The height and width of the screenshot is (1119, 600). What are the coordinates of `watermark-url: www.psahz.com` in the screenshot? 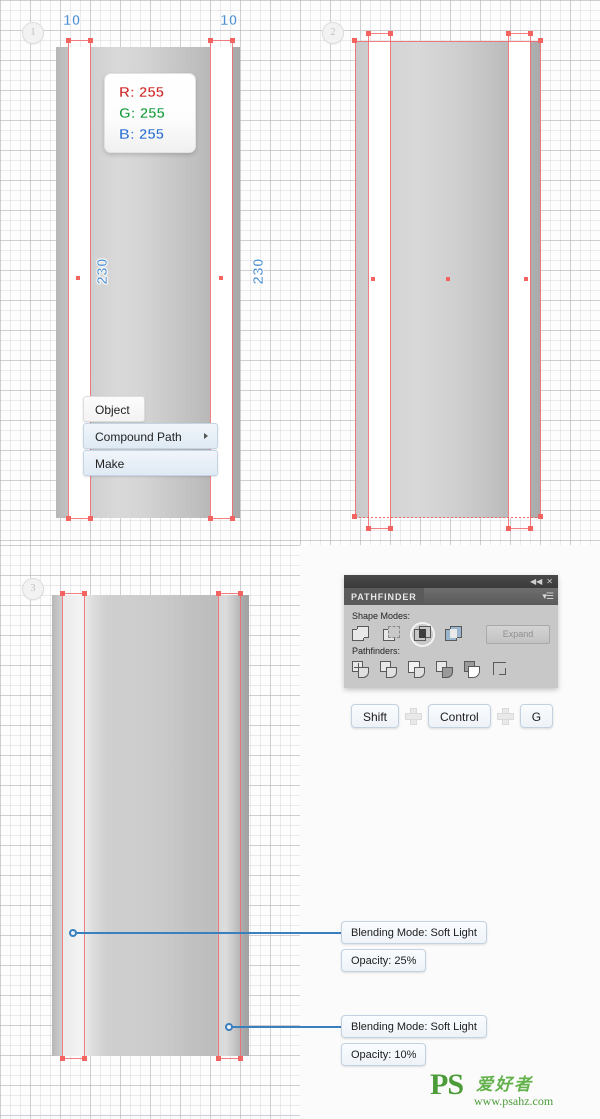 It's located at (514, 1101).